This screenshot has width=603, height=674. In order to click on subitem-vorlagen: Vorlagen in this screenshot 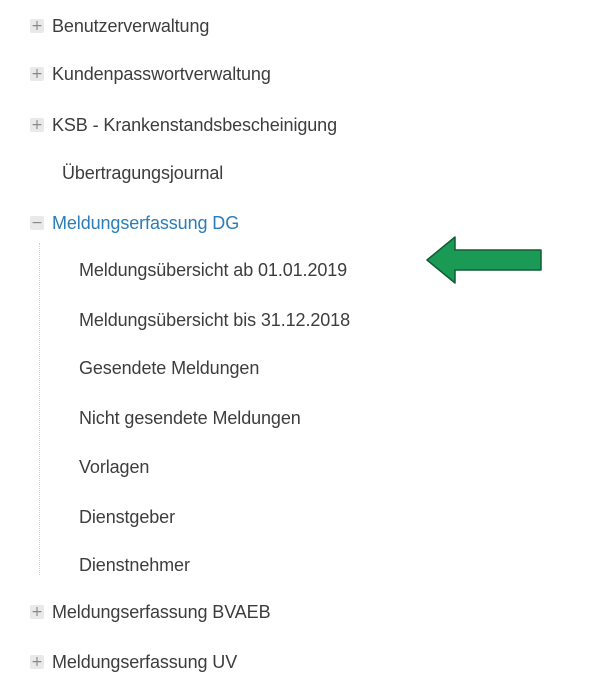, I will do `click(114, 467)`.